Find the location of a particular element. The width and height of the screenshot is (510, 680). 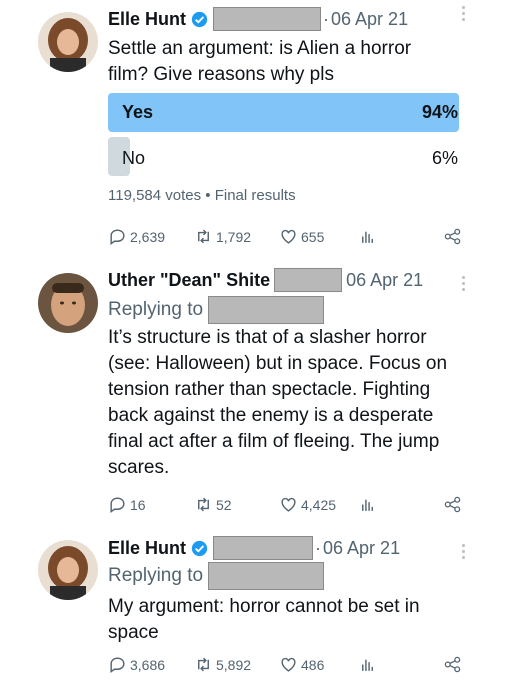

retweet-count: 52 is located at coordinates (224, 504).